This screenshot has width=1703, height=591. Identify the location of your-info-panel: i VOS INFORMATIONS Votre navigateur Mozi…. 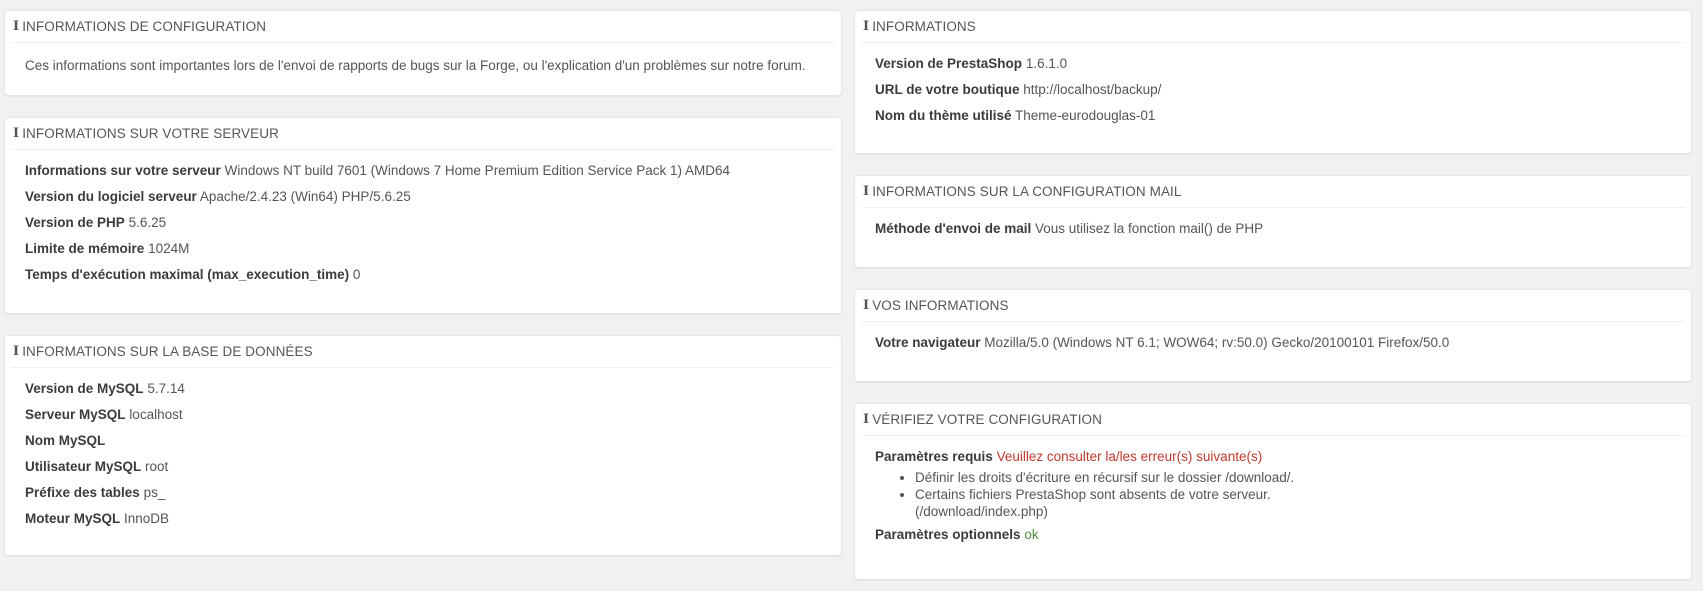
(1273, 335).